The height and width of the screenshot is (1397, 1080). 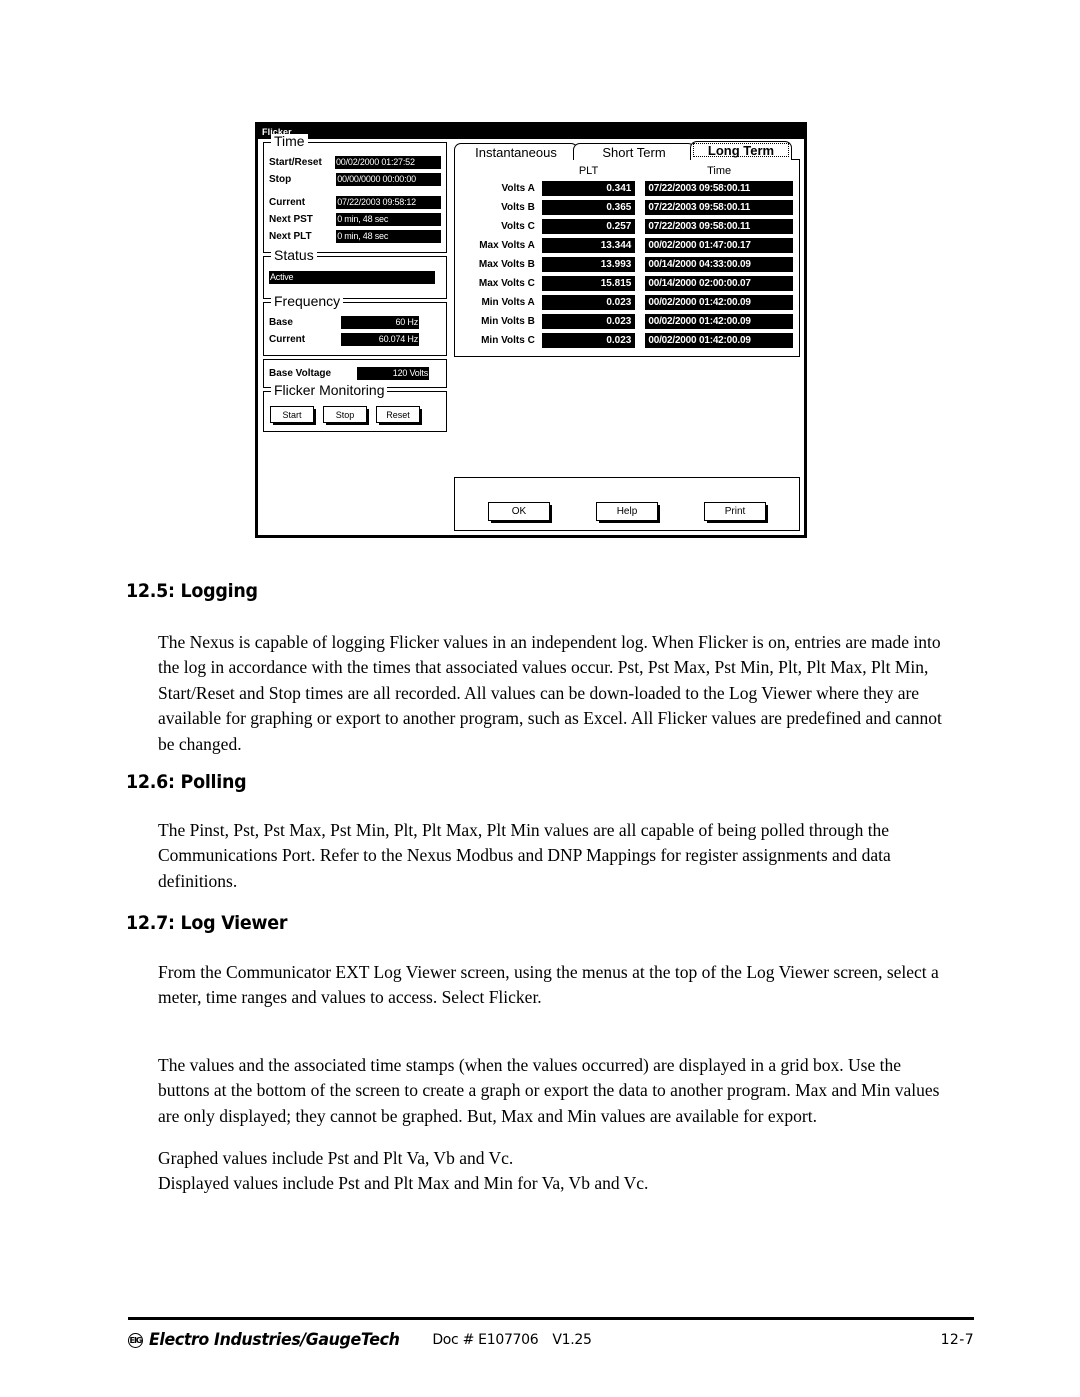 I want to click on table-row: Volts C 0.257 07/22/2003 09:58:00.11, so click(x=627, y=226).